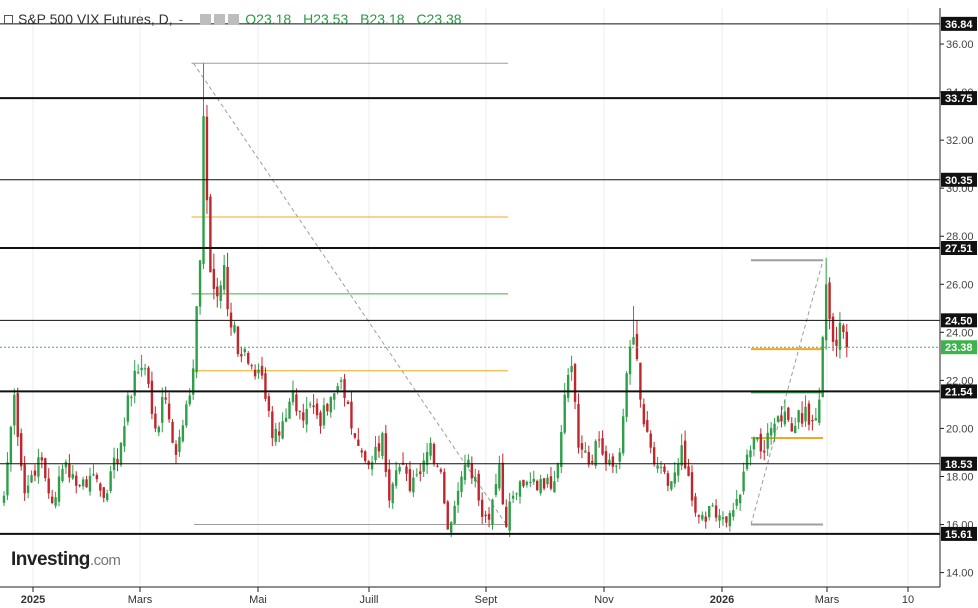 This screenshot has width=978, height=608. Describe the element at coordinates (220, 19) in the screenshot. I see `settings-icon` at that location.